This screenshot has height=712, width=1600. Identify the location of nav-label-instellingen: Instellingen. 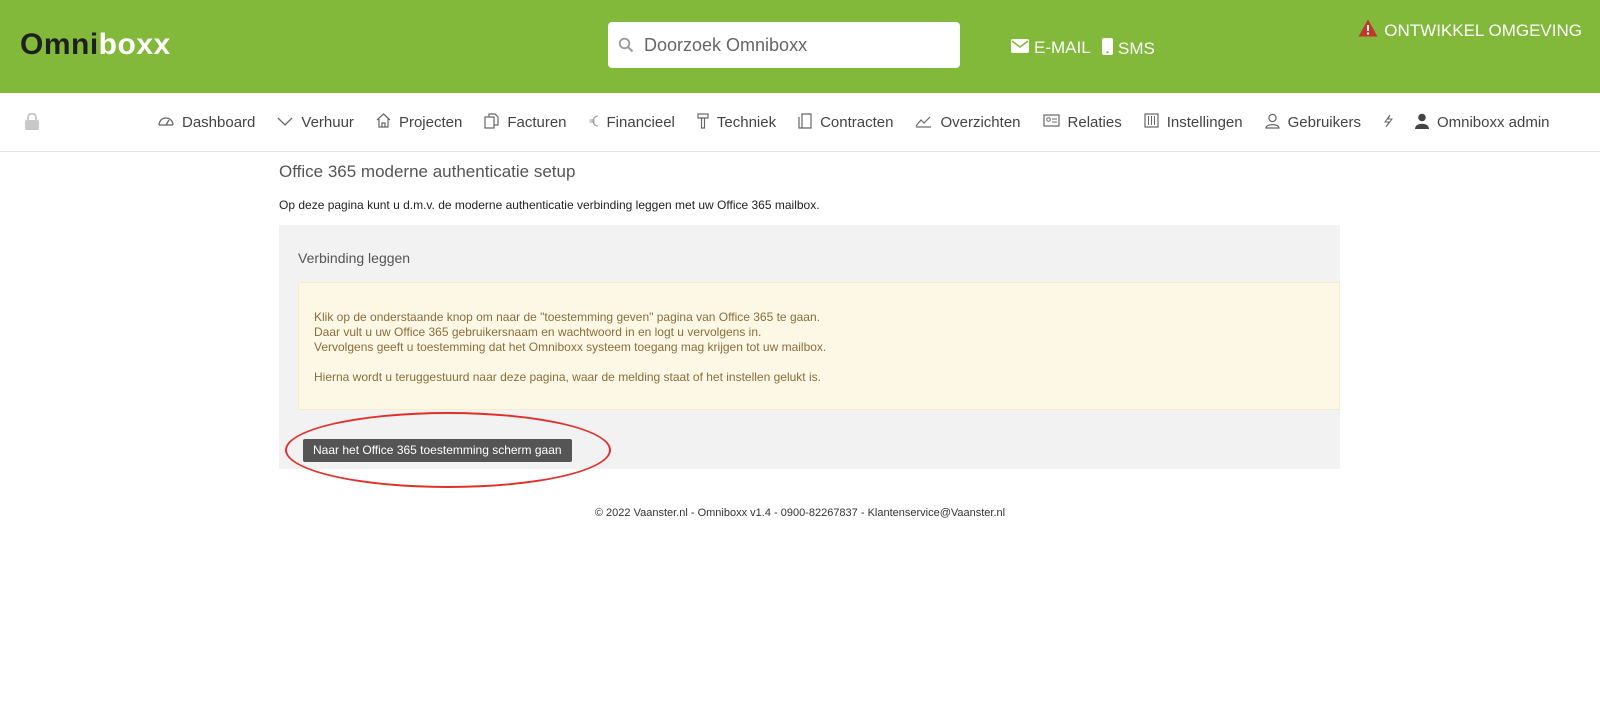
(1204, 122).